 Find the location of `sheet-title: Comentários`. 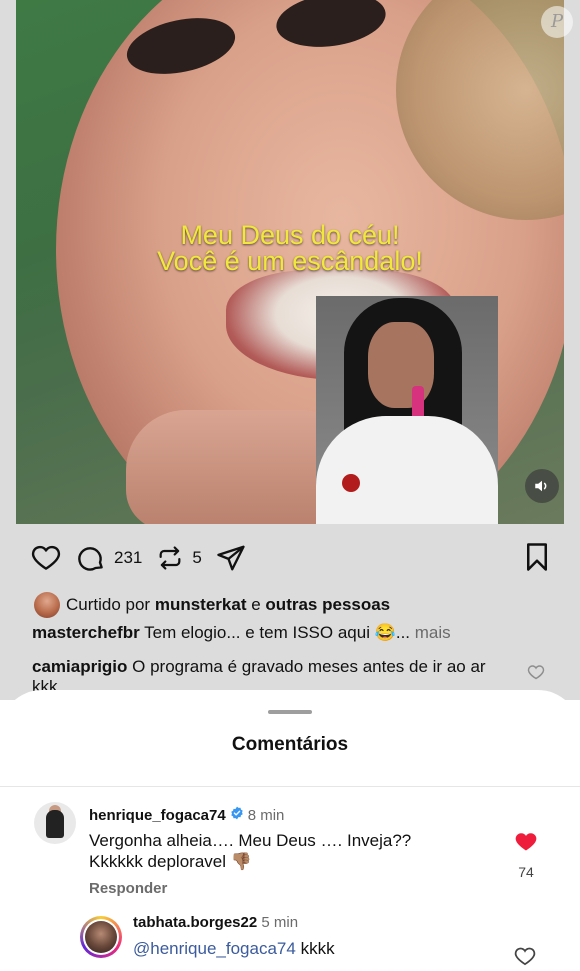

sheet-title: Comentários is located at coordinates (290, 744).